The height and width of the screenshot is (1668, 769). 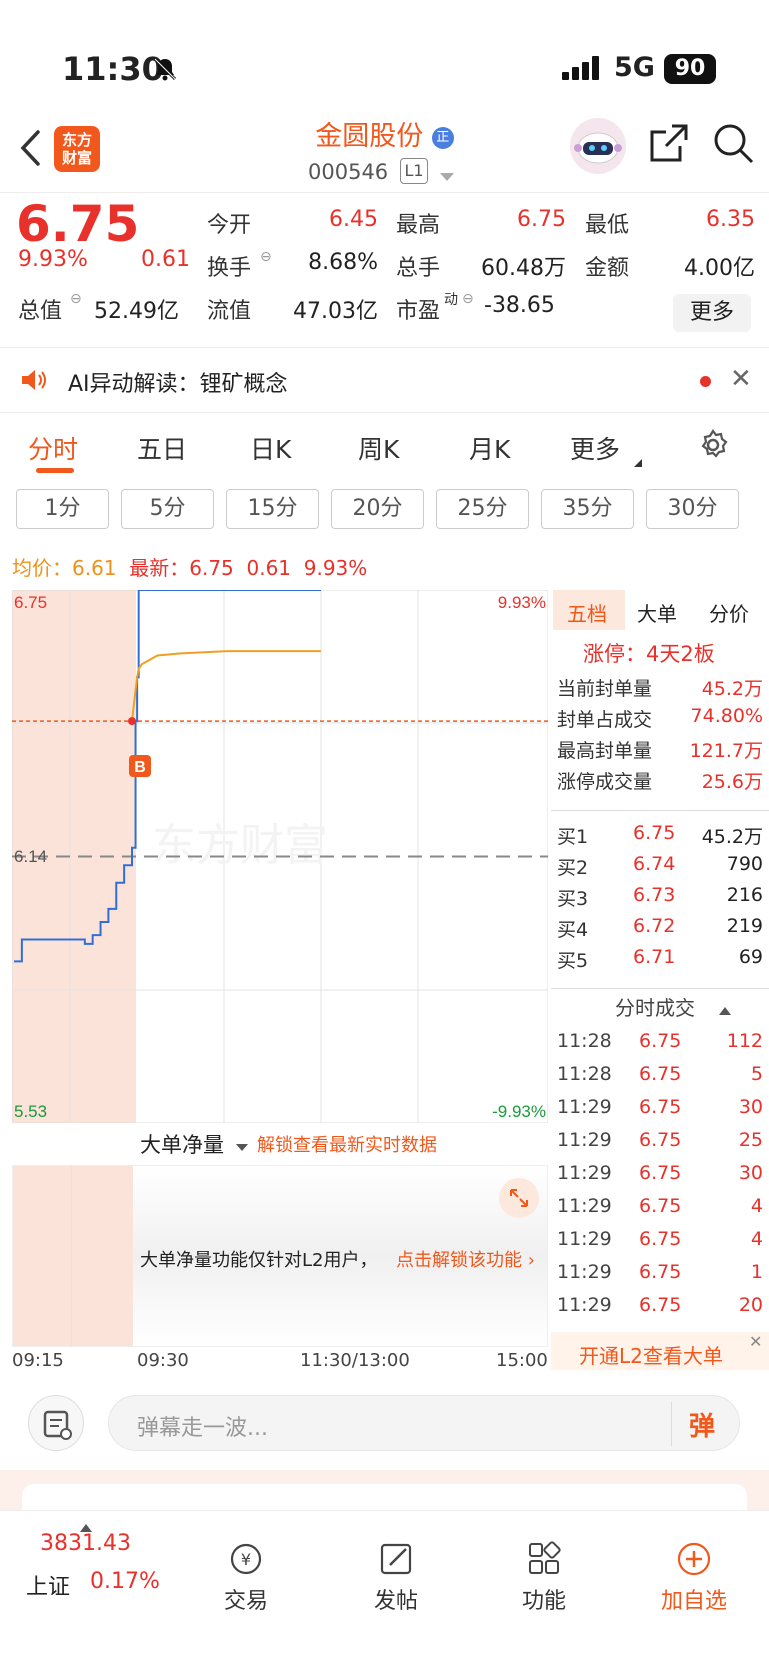 What do you see at coordinates (587, 509) in the screenshot?
I see `interval-35m: 35分` at bounding box center [587, 509].